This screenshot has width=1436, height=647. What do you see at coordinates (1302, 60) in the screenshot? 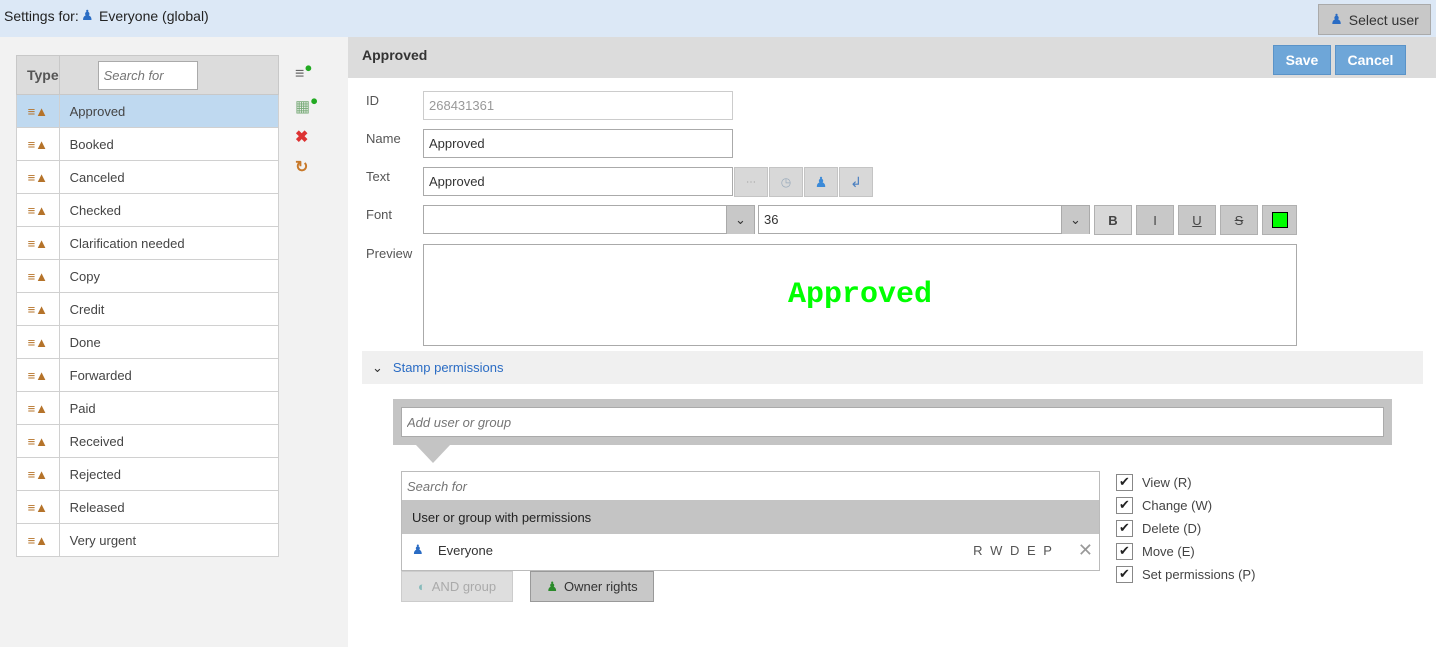
I see `save-button: Save` at bounding box center [1302, 60].